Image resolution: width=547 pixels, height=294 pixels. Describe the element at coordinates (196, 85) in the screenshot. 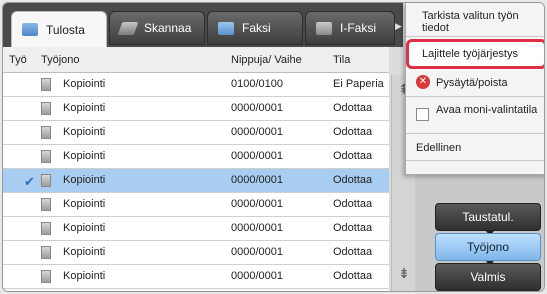

I see `table-row: Kopiointi 0100/0100 Ei Paperia` at that location.